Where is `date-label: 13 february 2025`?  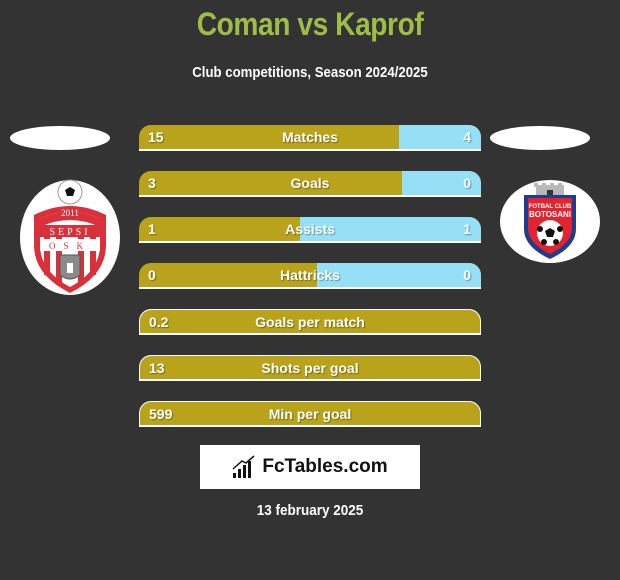
date-label: 13 february 2025 is located at coordinates (310, 510).